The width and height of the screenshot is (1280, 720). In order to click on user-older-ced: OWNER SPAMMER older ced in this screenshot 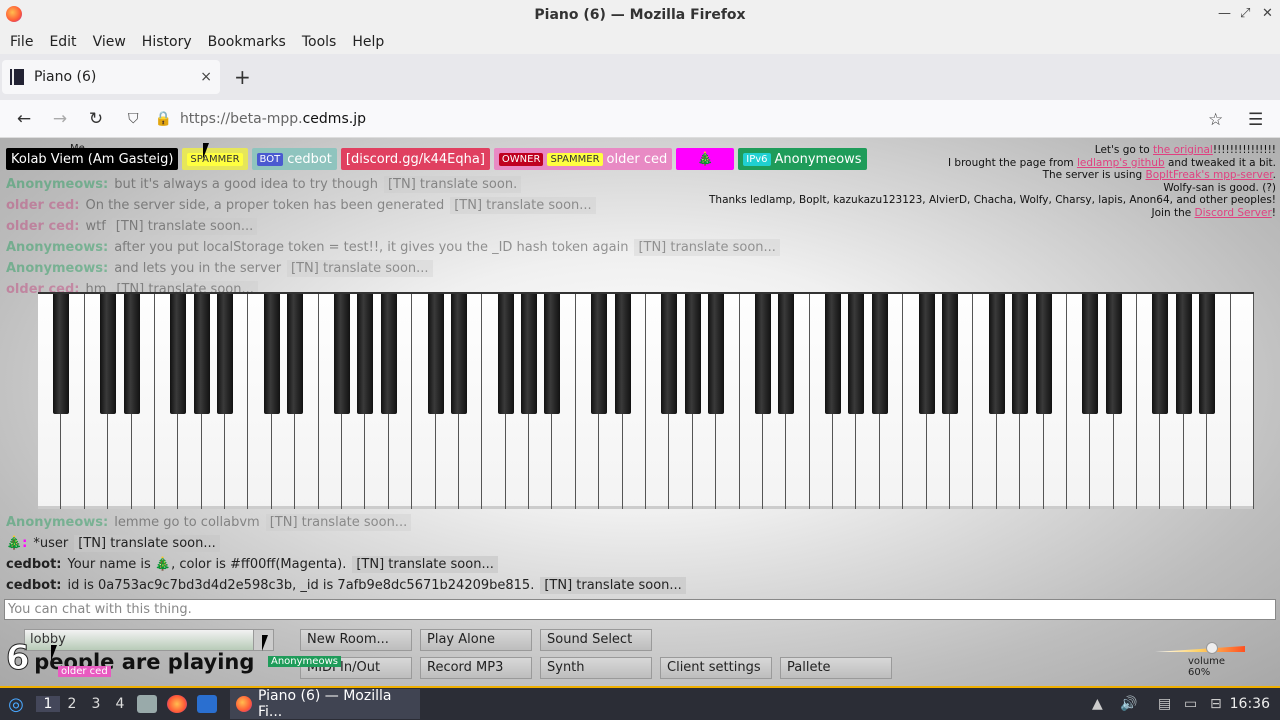, I will do `click(583, 159)`.